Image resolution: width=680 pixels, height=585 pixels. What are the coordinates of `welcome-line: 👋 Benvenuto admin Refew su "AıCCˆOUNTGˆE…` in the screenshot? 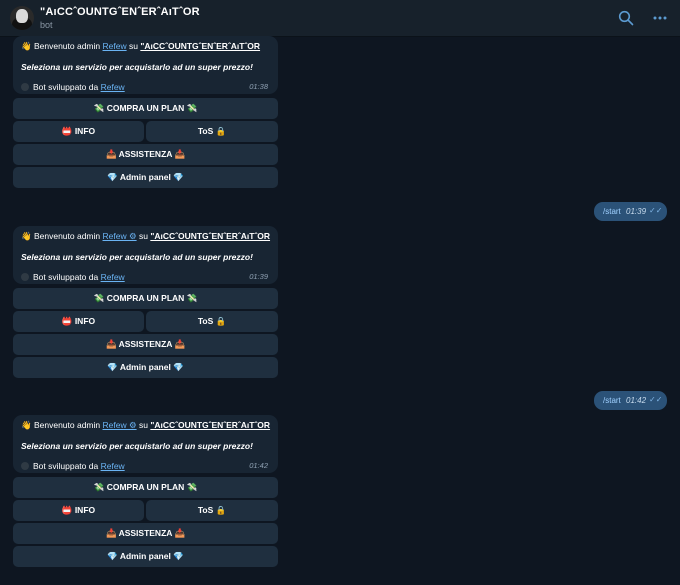 It's located at (140, 46).